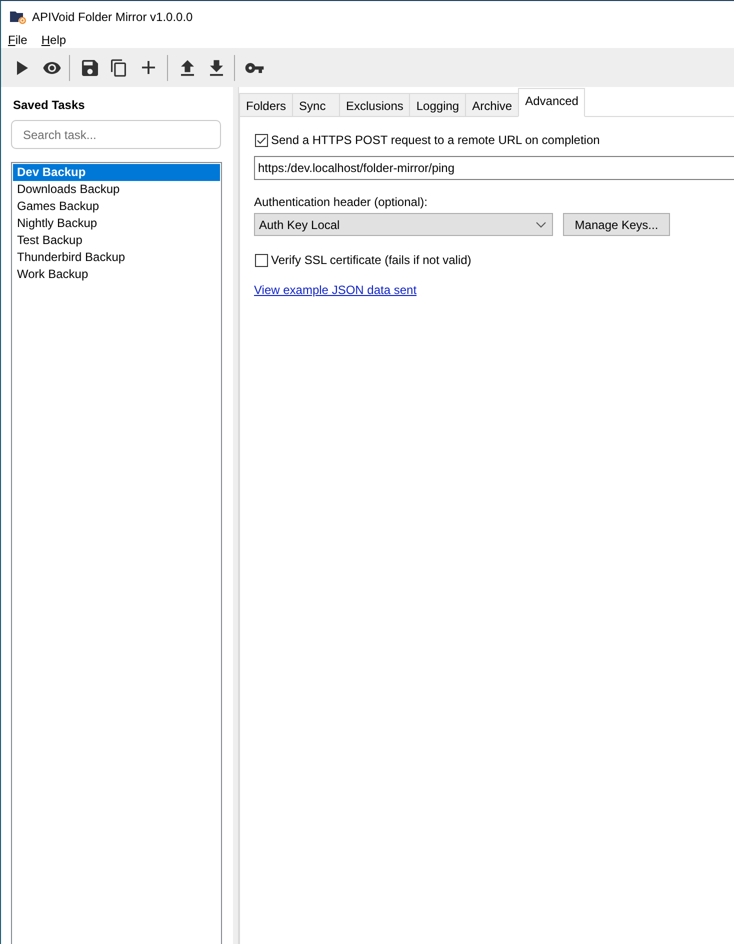  What do you see at coordinates (116, 206) in the screenshot?
I see `task-list-item: Games Backup` at bounding box center [116, 206].